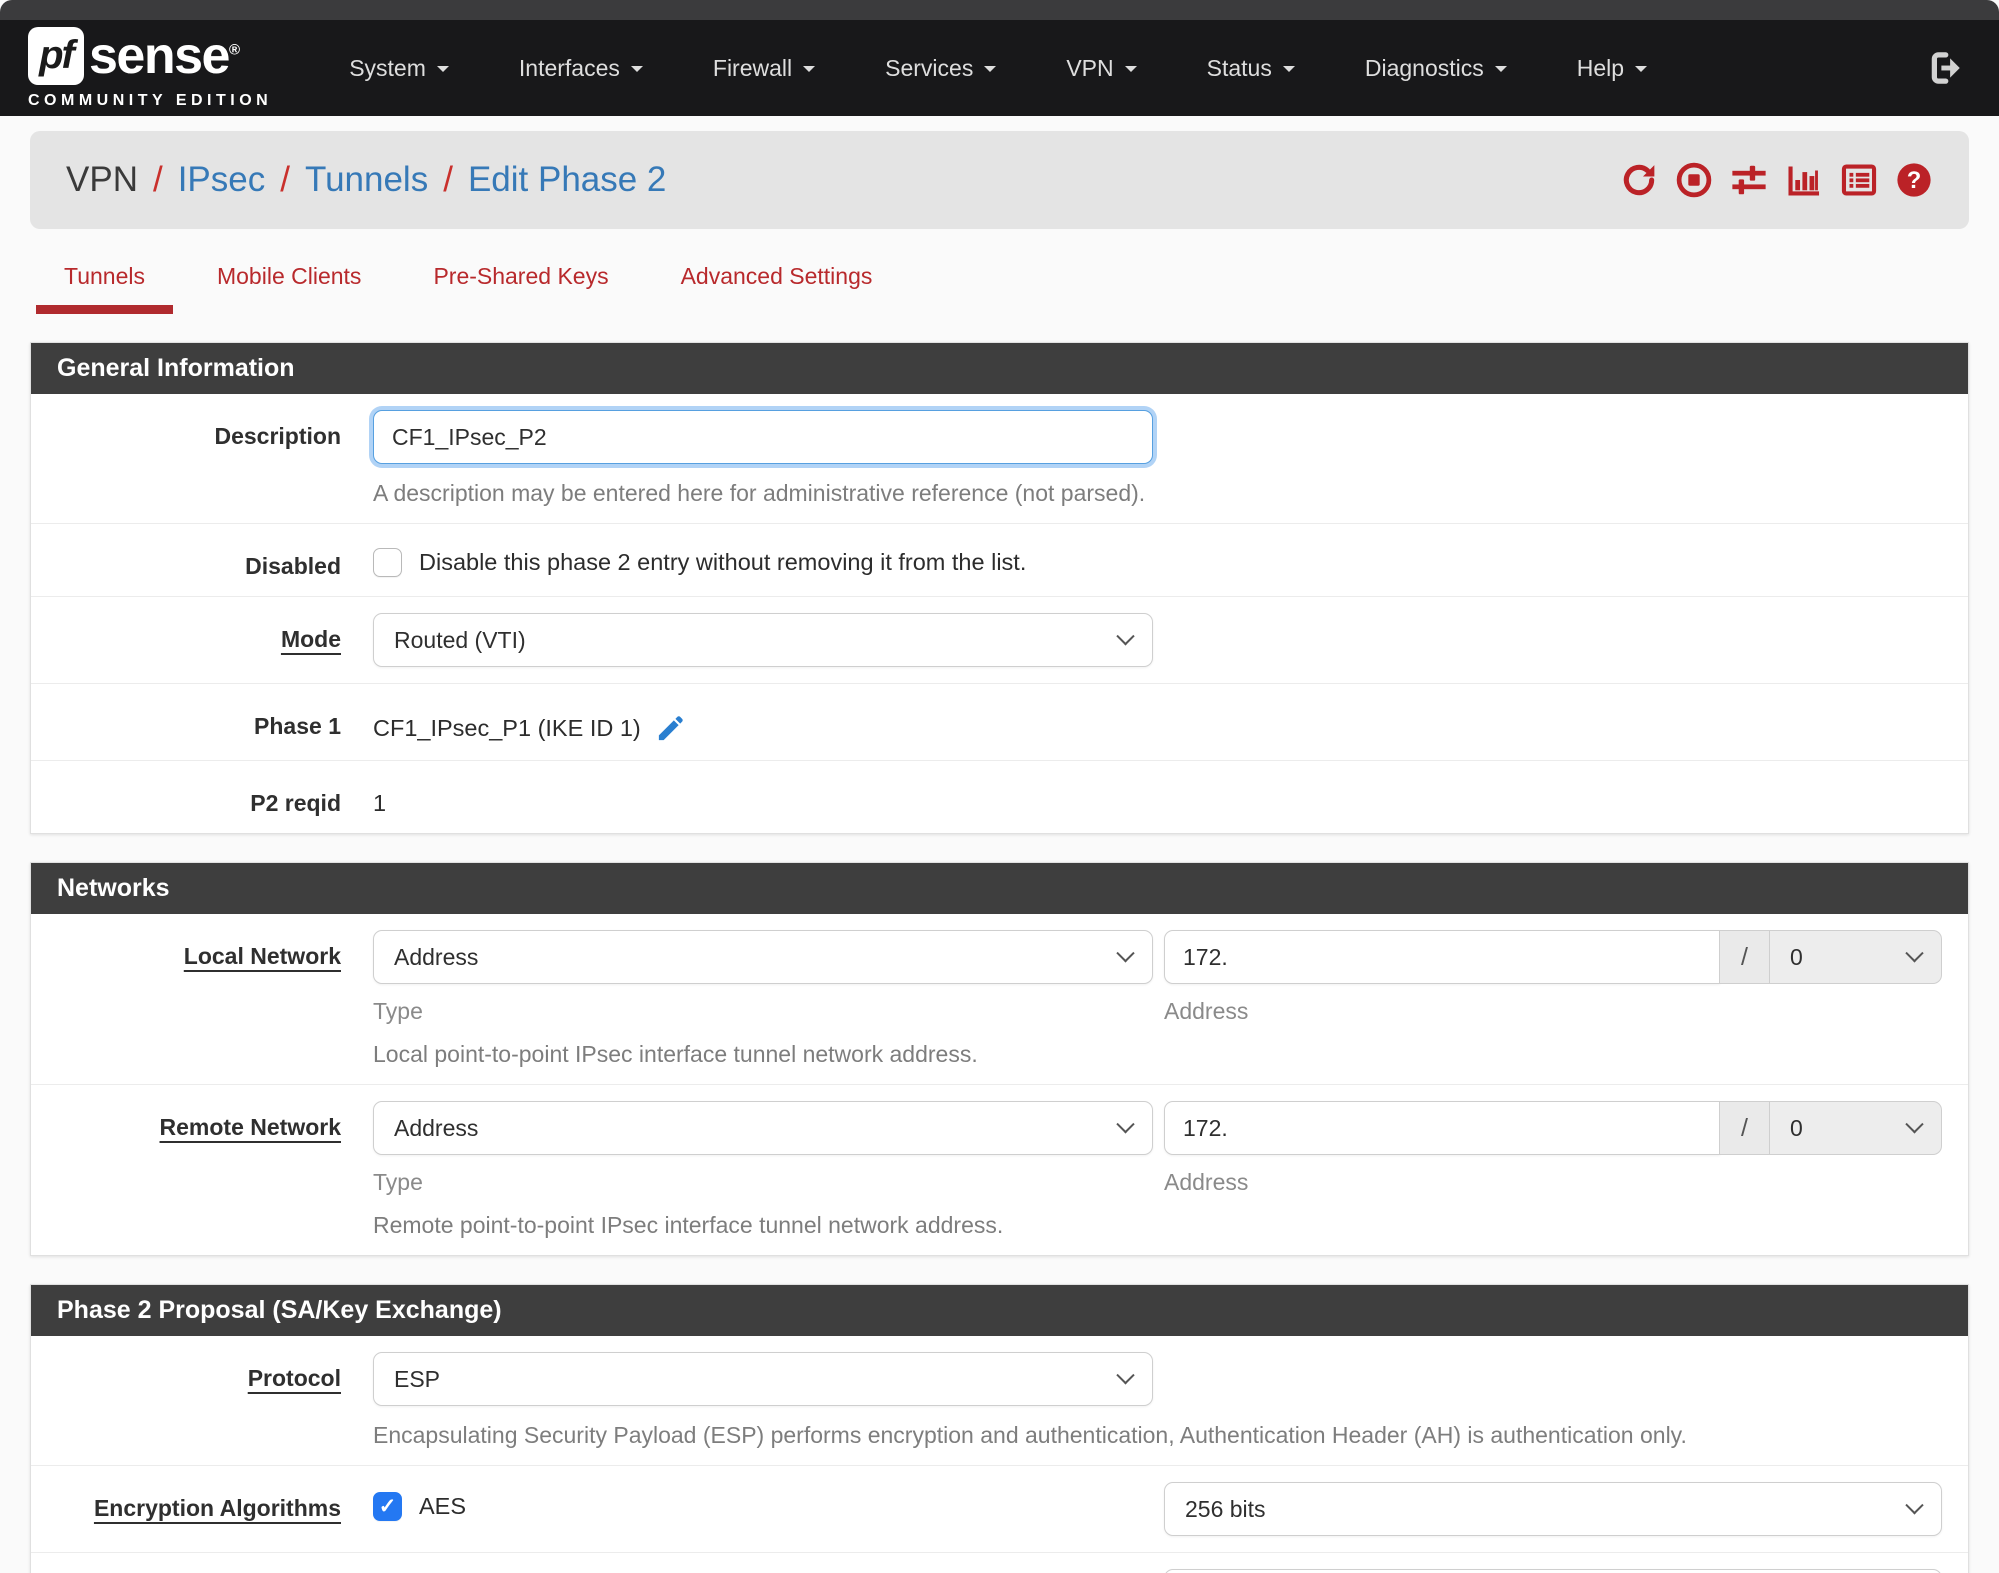 This screenshot has width=1999, height=1573. Describe the element at coordinates (310, 639) in the screenshot. I see `mode-label: Mode` at that location.